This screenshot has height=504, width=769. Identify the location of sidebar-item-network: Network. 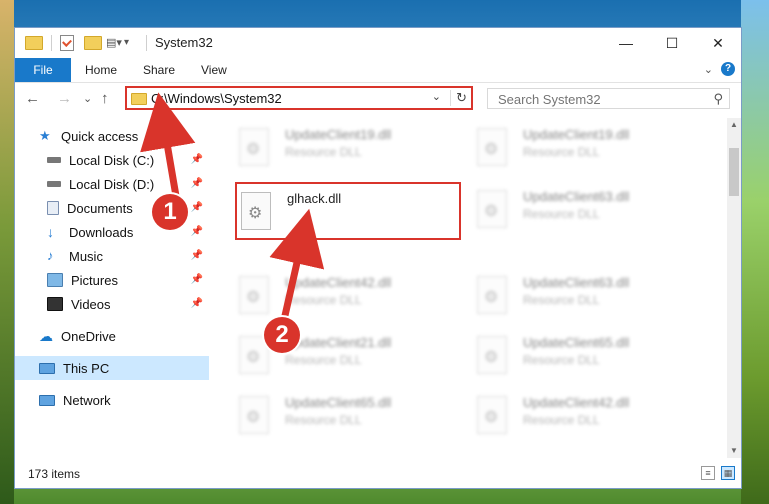
(124, 400).